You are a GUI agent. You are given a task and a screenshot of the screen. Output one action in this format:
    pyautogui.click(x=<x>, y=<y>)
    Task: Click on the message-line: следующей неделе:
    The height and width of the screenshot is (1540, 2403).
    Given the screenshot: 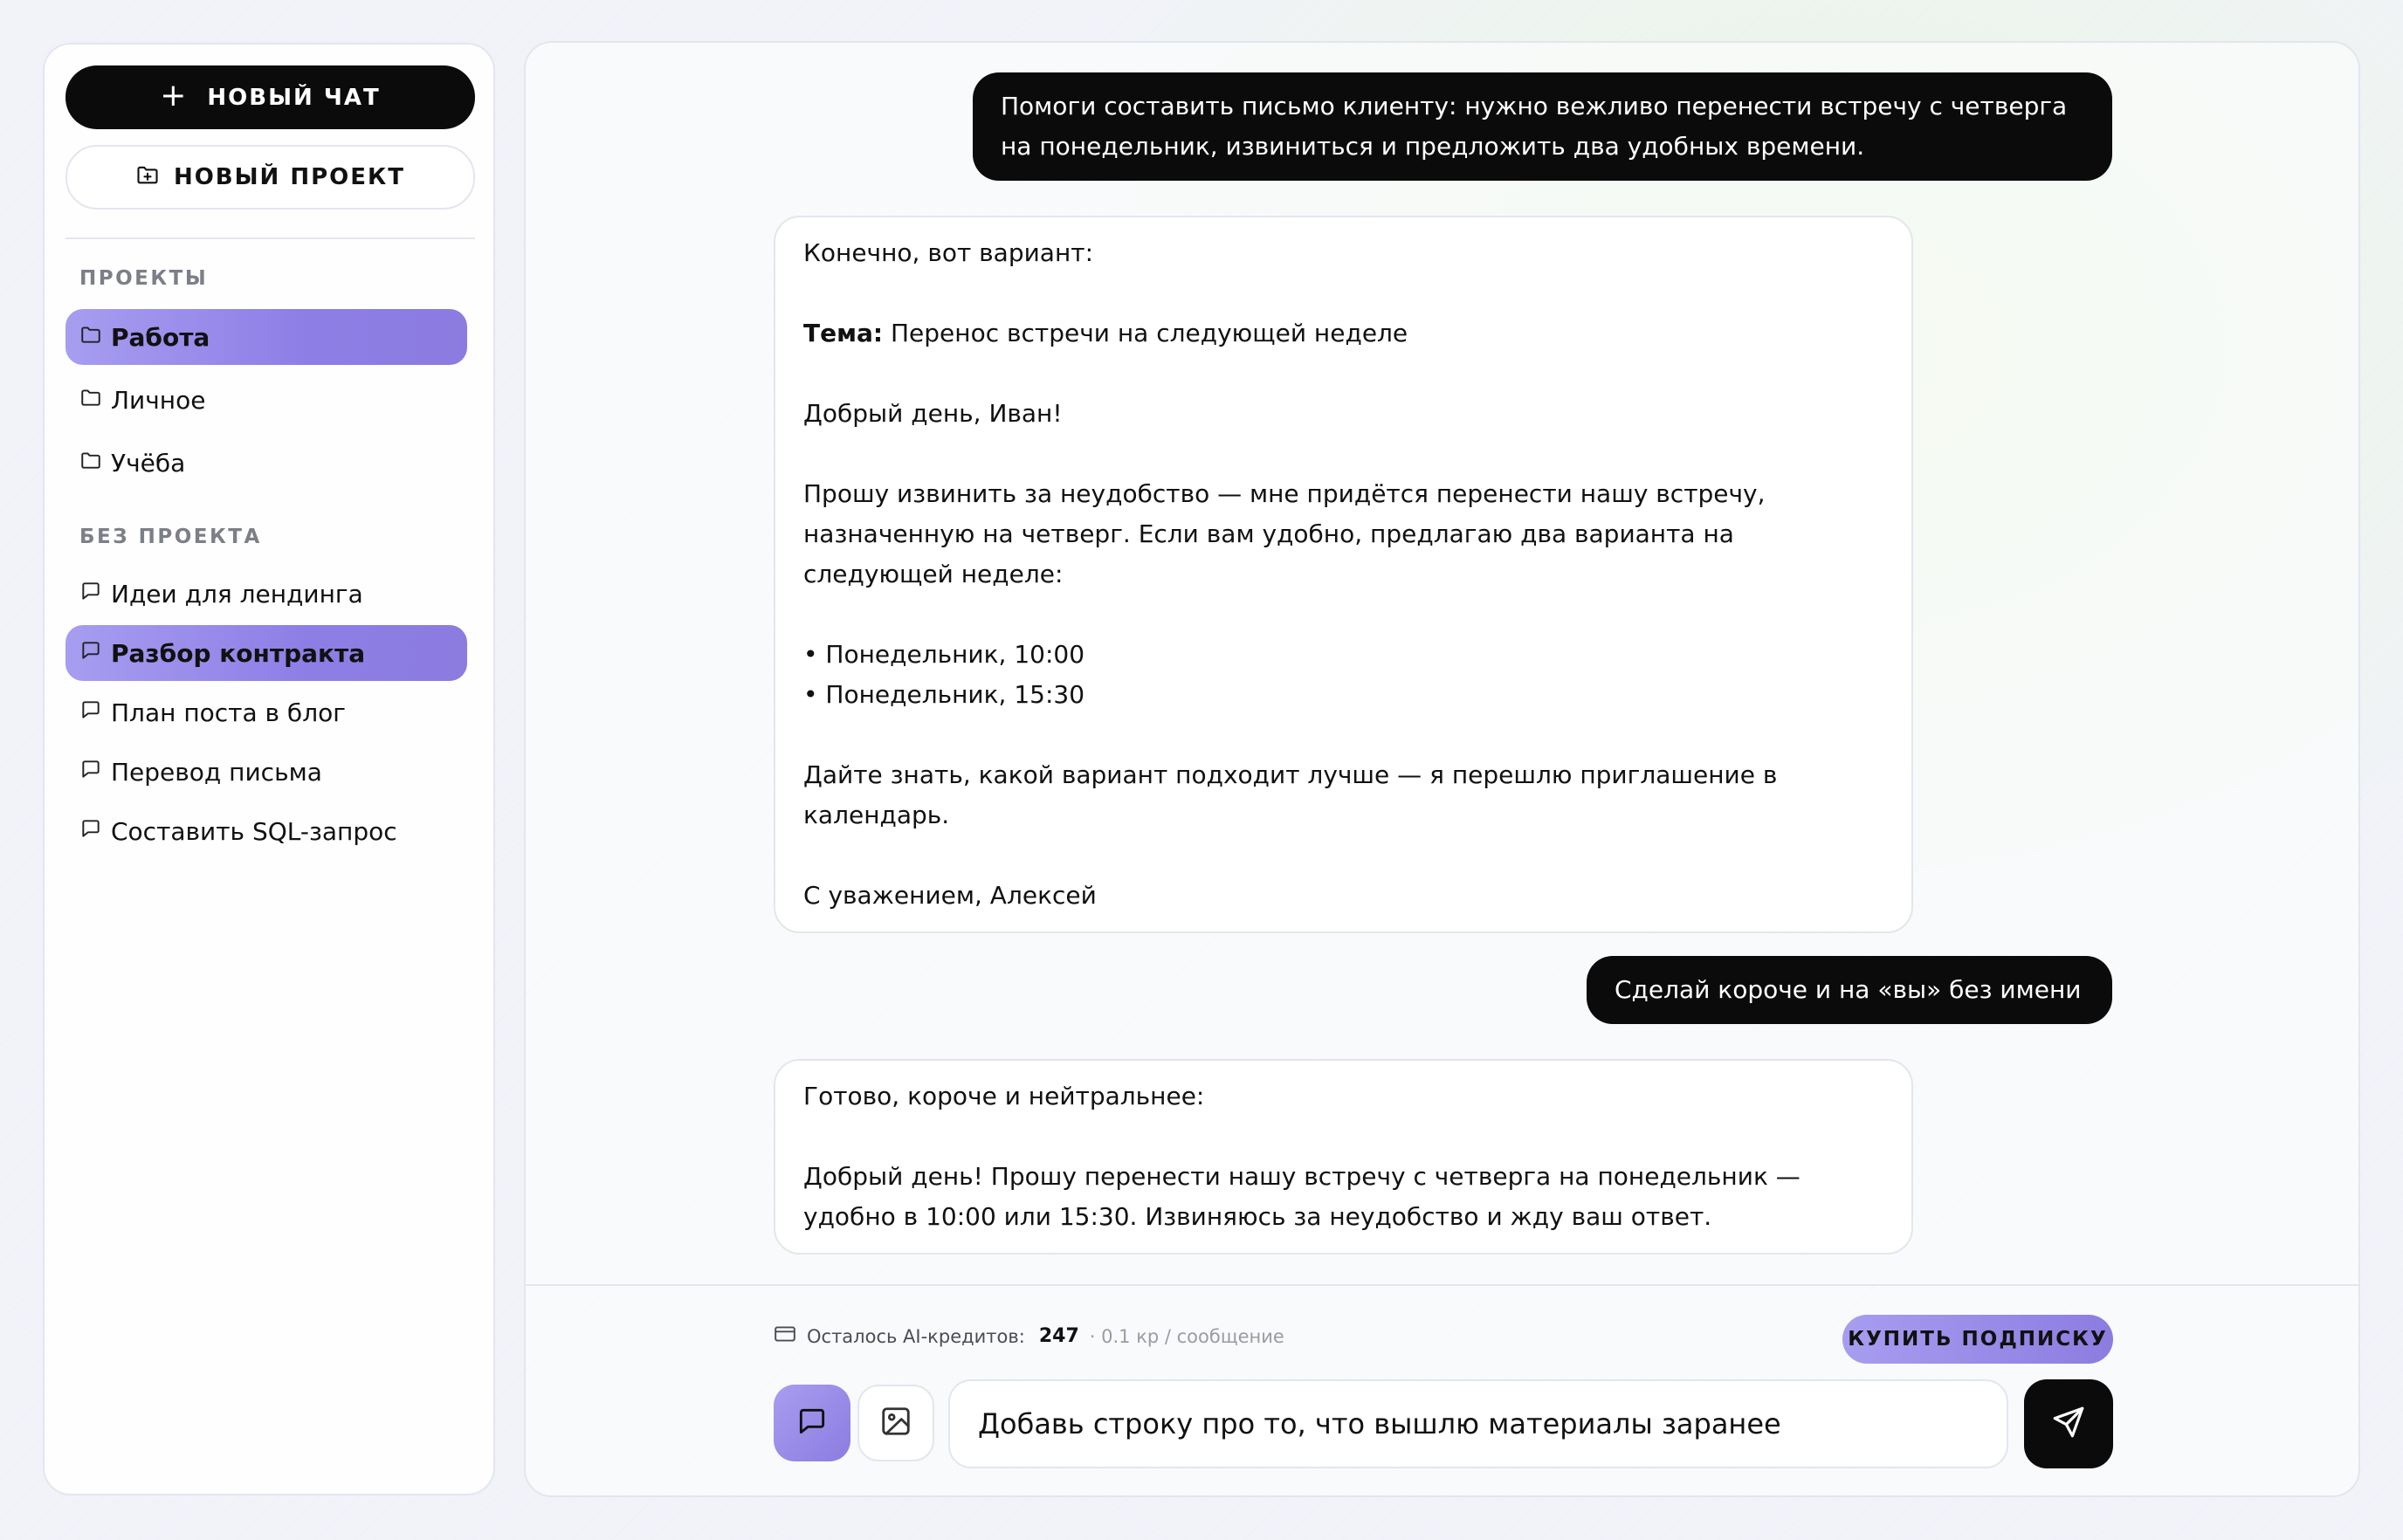 What is the action you would take?
    pyautogui.click(x=933, y=574)
    